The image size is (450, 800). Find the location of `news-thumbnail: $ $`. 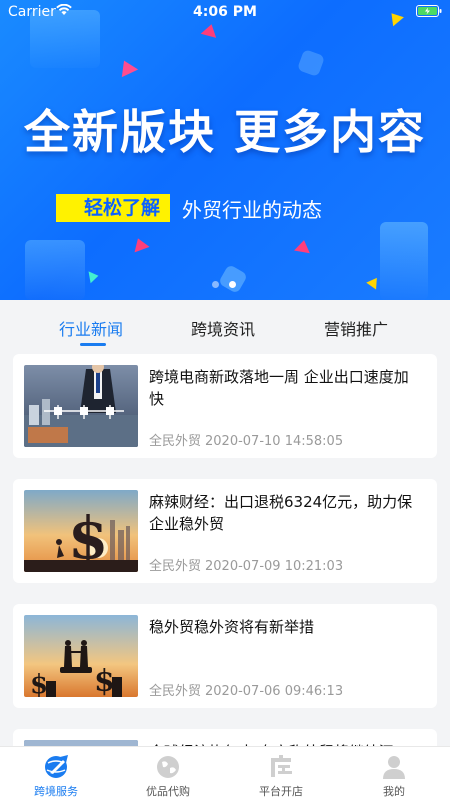

news-thumbnail: $ $ is located at coordinates (81, 656).